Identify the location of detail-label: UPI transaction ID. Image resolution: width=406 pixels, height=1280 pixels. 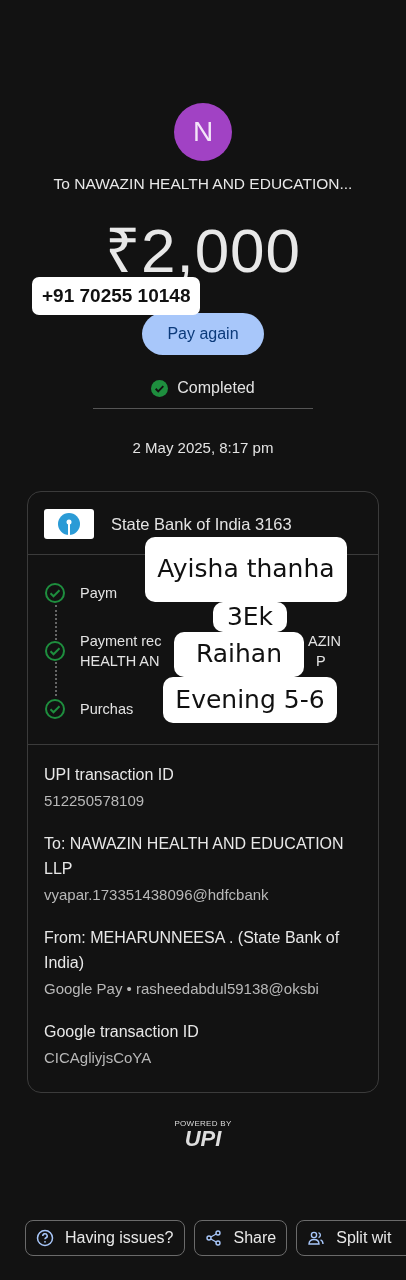
(109, 775).